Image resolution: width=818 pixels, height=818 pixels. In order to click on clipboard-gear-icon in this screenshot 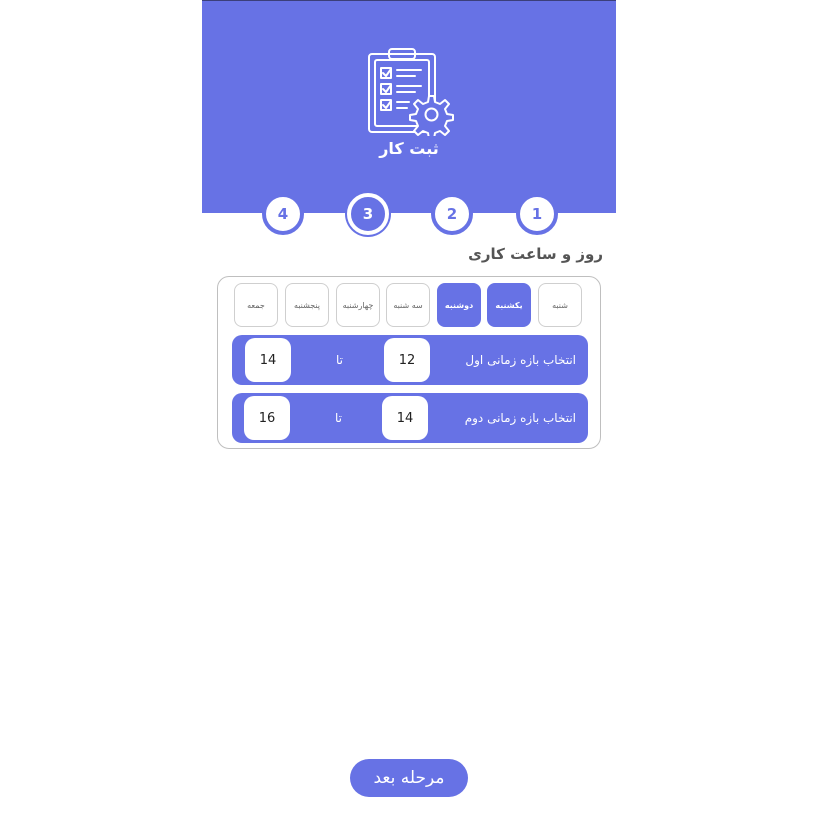, I will do `click(411, 92)`.